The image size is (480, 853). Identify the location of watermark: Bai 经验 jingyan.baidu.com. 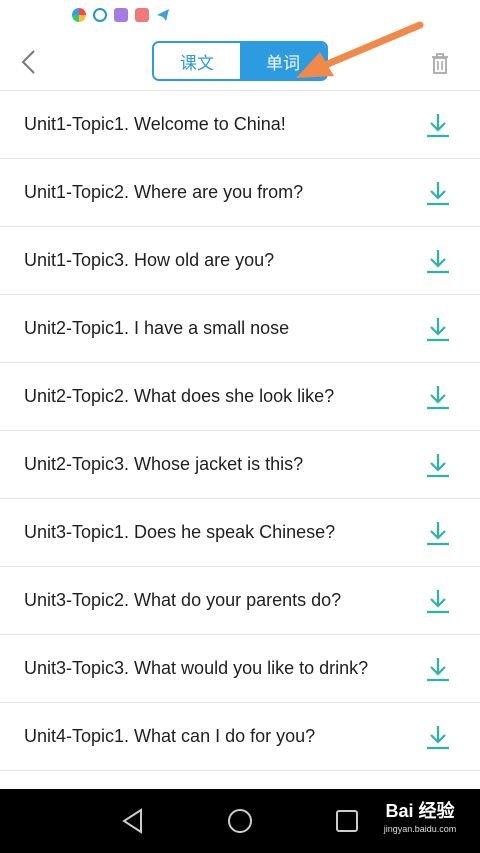
(420, 825).